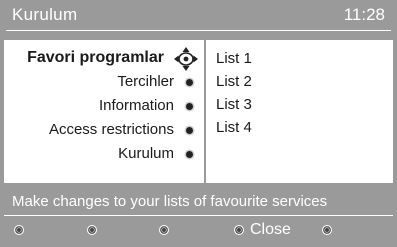 This screenshot has height=247, width=397. What do you see at coordinates (234, 127) in the screenshot?
I see `list-item-4: List 4` at bounding box center [234, 127].